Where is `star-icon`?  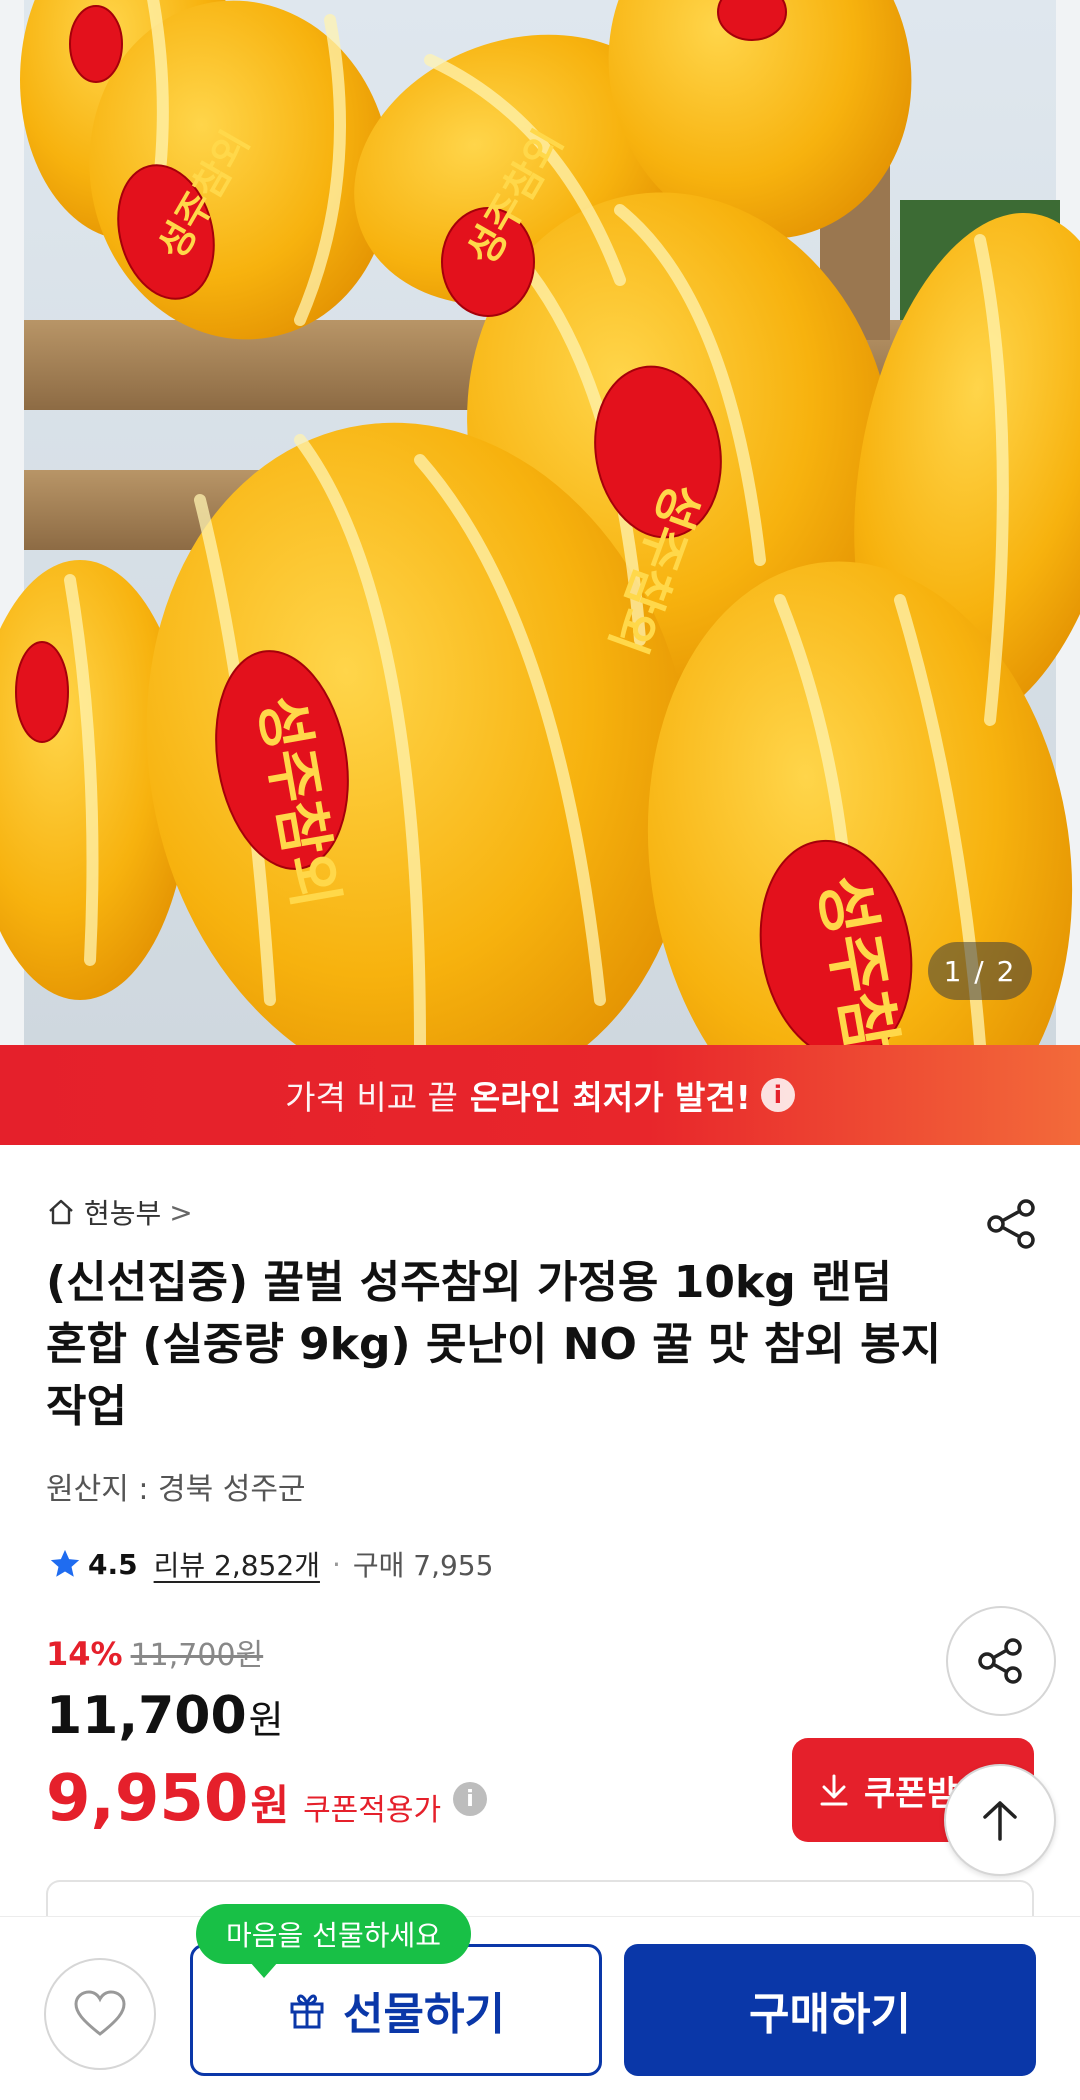 star-icon is located at coordinates (65, 1563).